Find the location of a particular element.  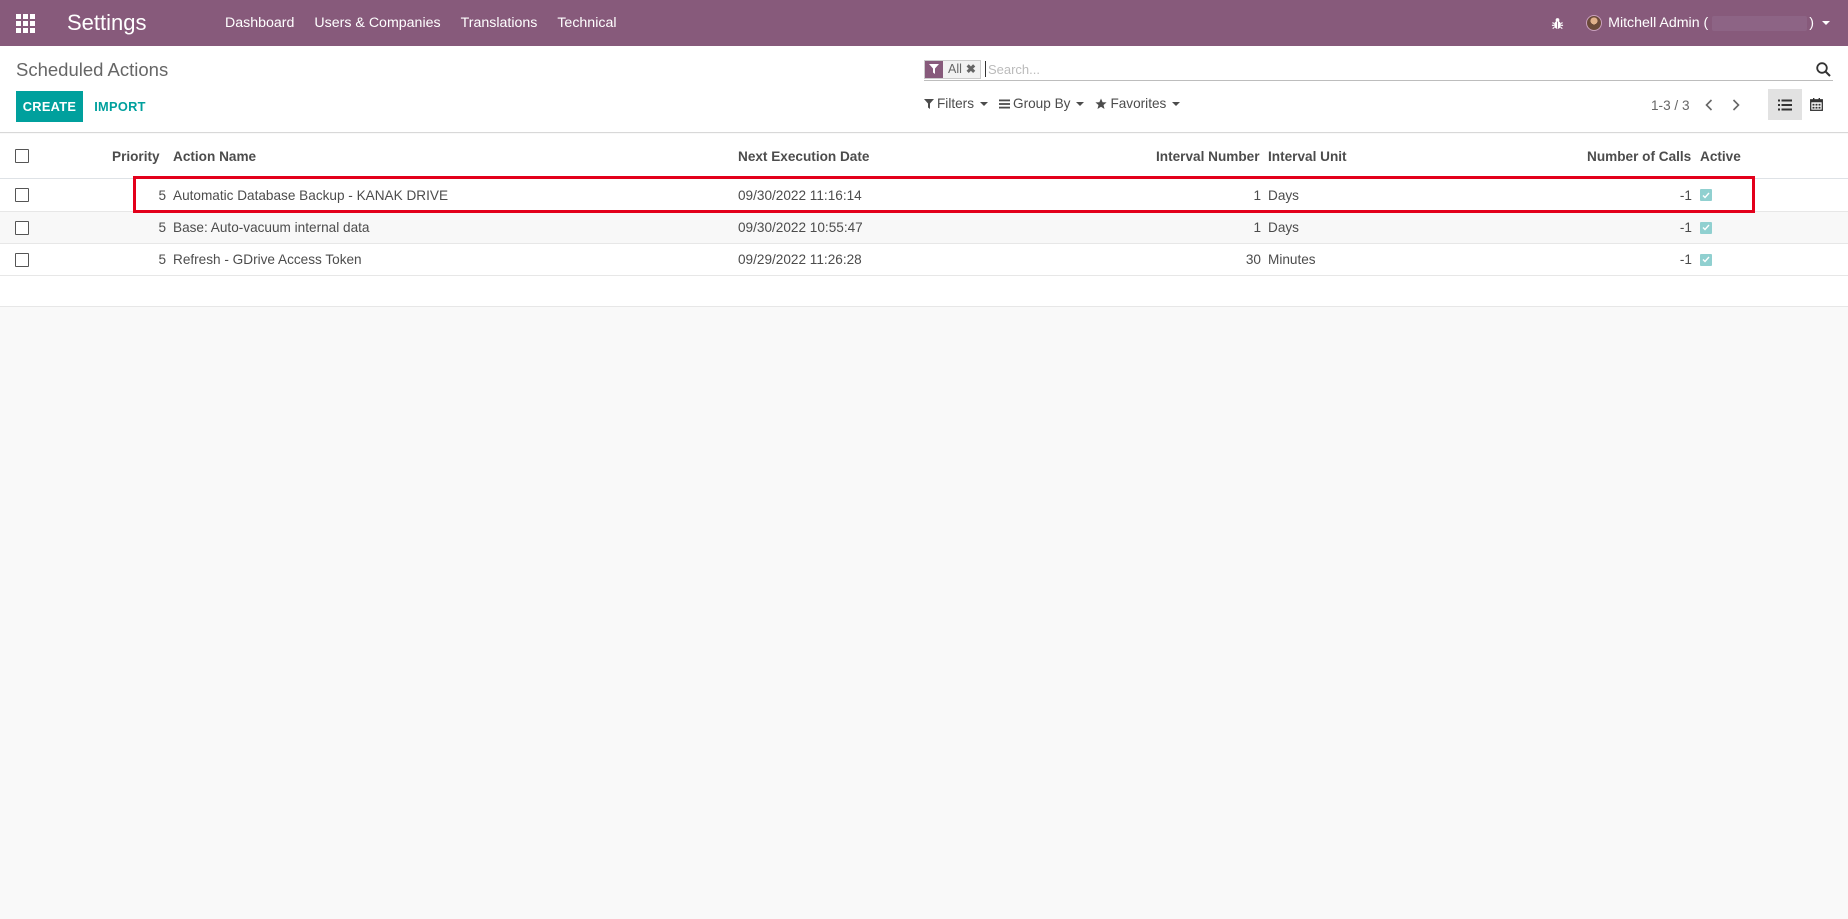

user-menu: Mitchell Admin ( ) is located at coordinates (1708, 23).